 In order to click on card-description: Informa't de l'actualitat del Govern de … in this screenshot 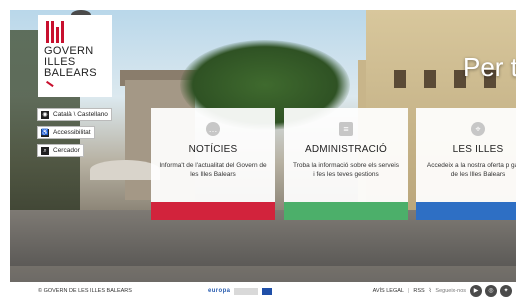, I will do `click(213, 170)`.